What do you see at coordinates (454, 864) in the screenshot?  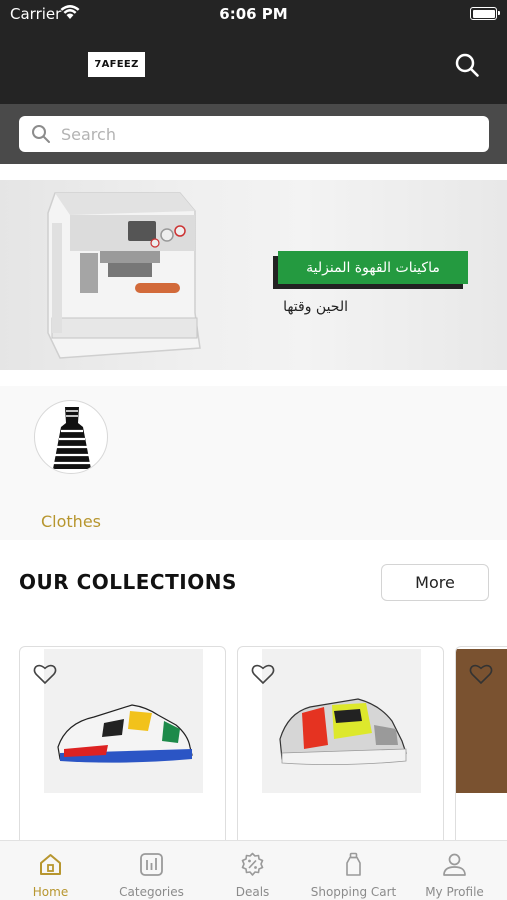 I see `profile-icon` at bounding box center [454, 864].